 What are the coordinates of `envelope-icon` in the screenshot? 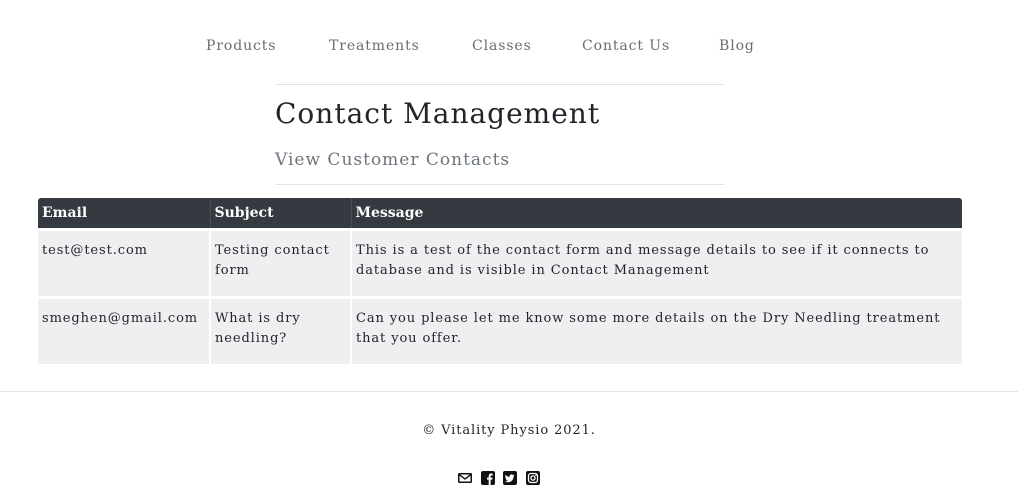 It's located at (465, 478).